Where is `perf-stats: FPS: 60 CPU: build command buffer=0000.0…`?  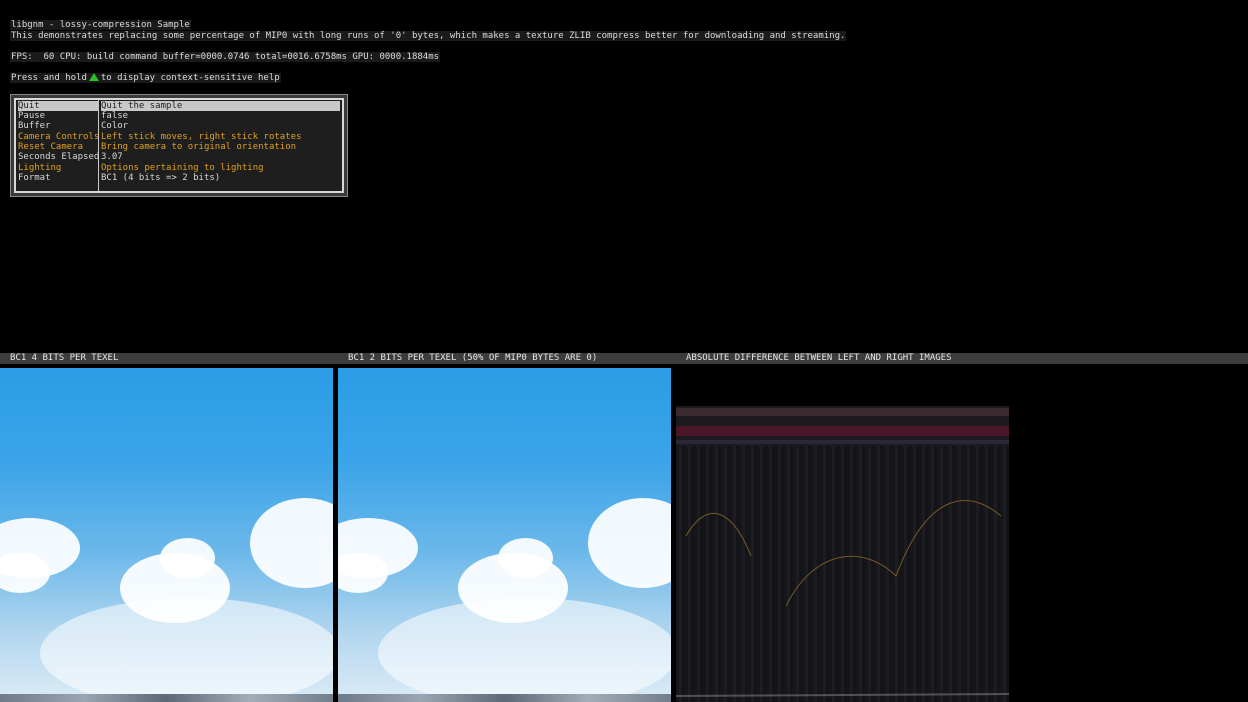
perf-stats: FPS: 60 CPU: build command buffer=0000.0… is located at coordinates (225, 57).